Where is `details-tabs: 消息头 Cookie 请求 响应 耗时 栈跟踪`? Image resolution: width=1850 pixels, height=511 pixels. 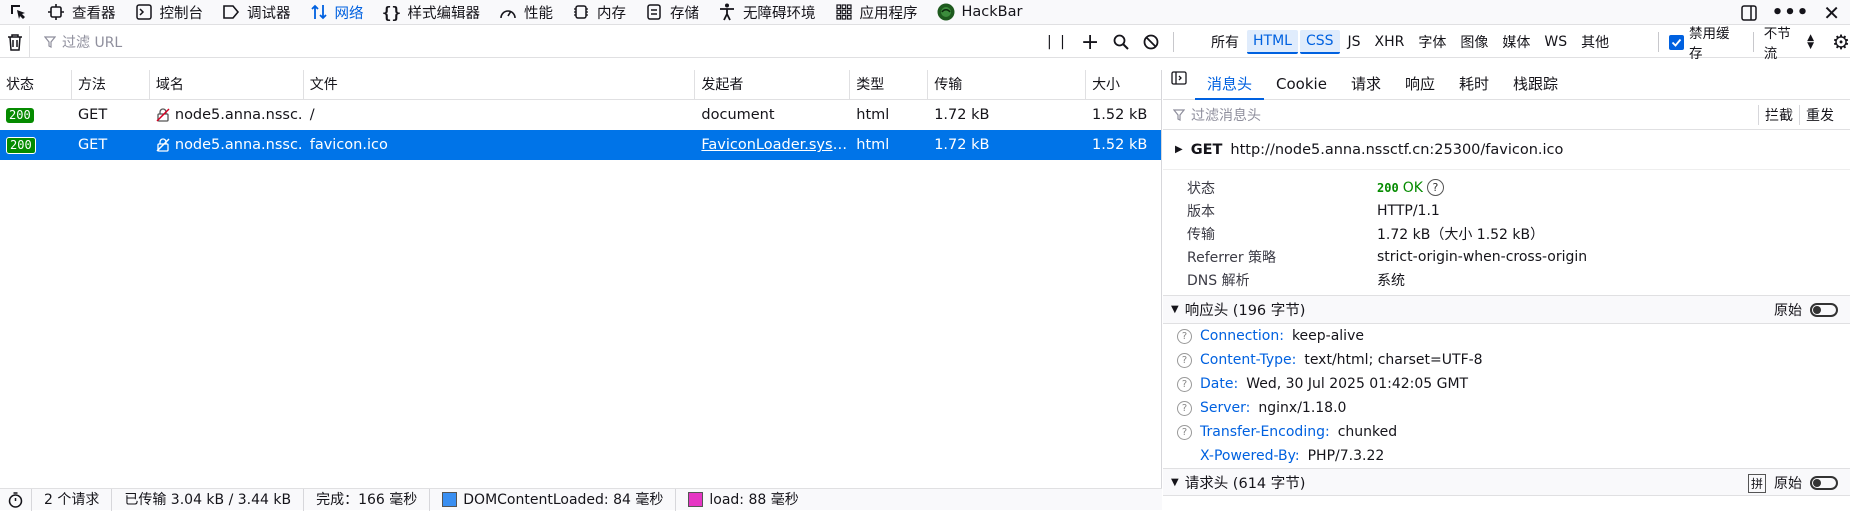
details-tabs: 消息头 Cookie 请求 响应 耗时 栈跟踪 is located at coordinates (1506, 85).